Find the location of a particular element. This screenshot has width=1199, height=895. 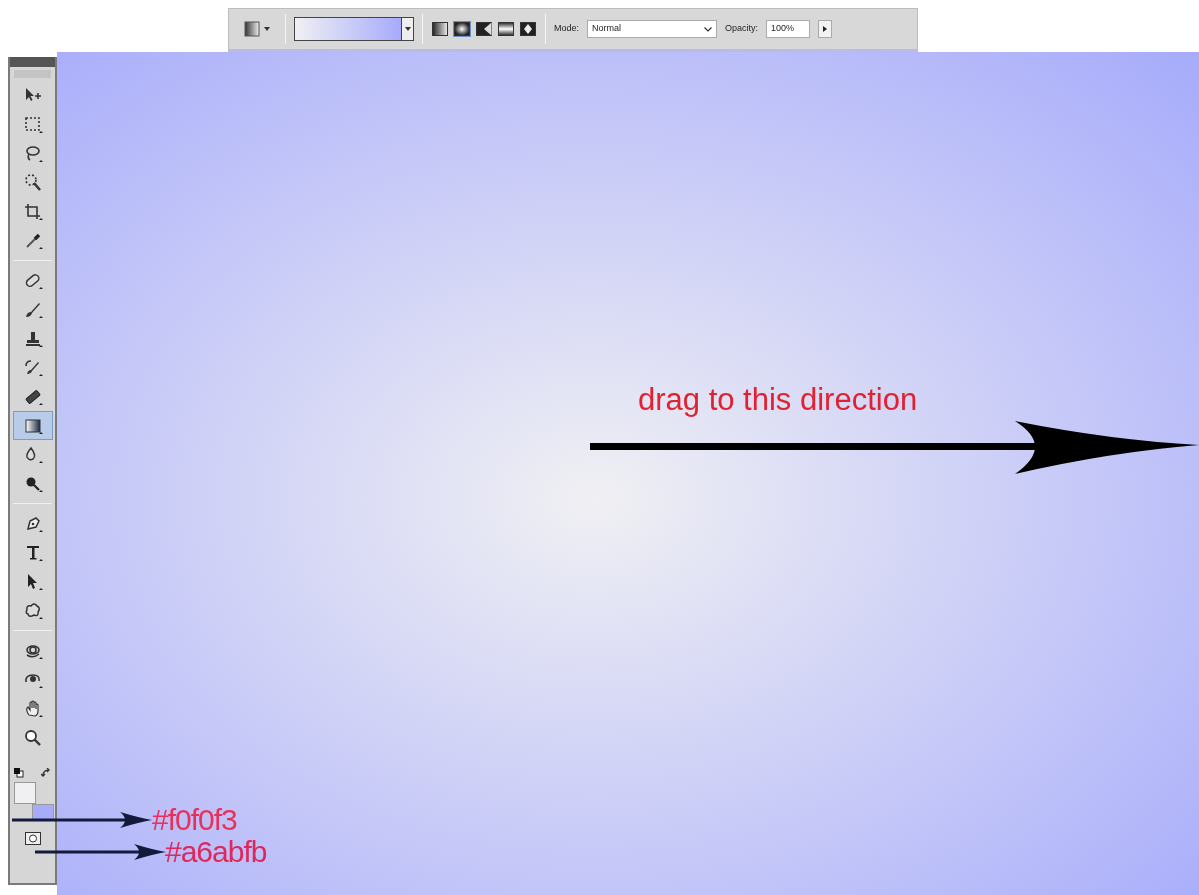

flyout-button is located at coordinates (825, 29).